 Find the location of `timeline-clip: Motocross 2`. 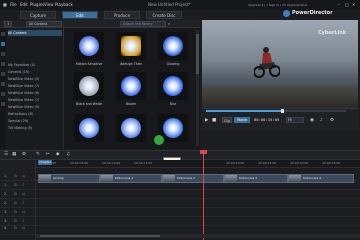

timeline-clip: Motocross 2 is located at coordinates (193, 178).